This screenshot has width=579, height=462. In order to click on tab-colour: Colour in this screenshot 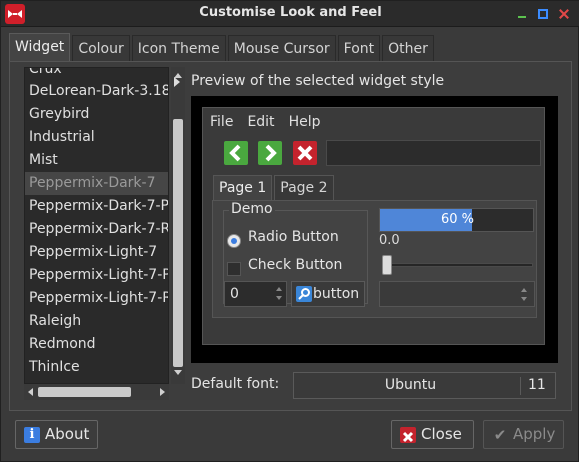, I will do `click(101, 48)`.